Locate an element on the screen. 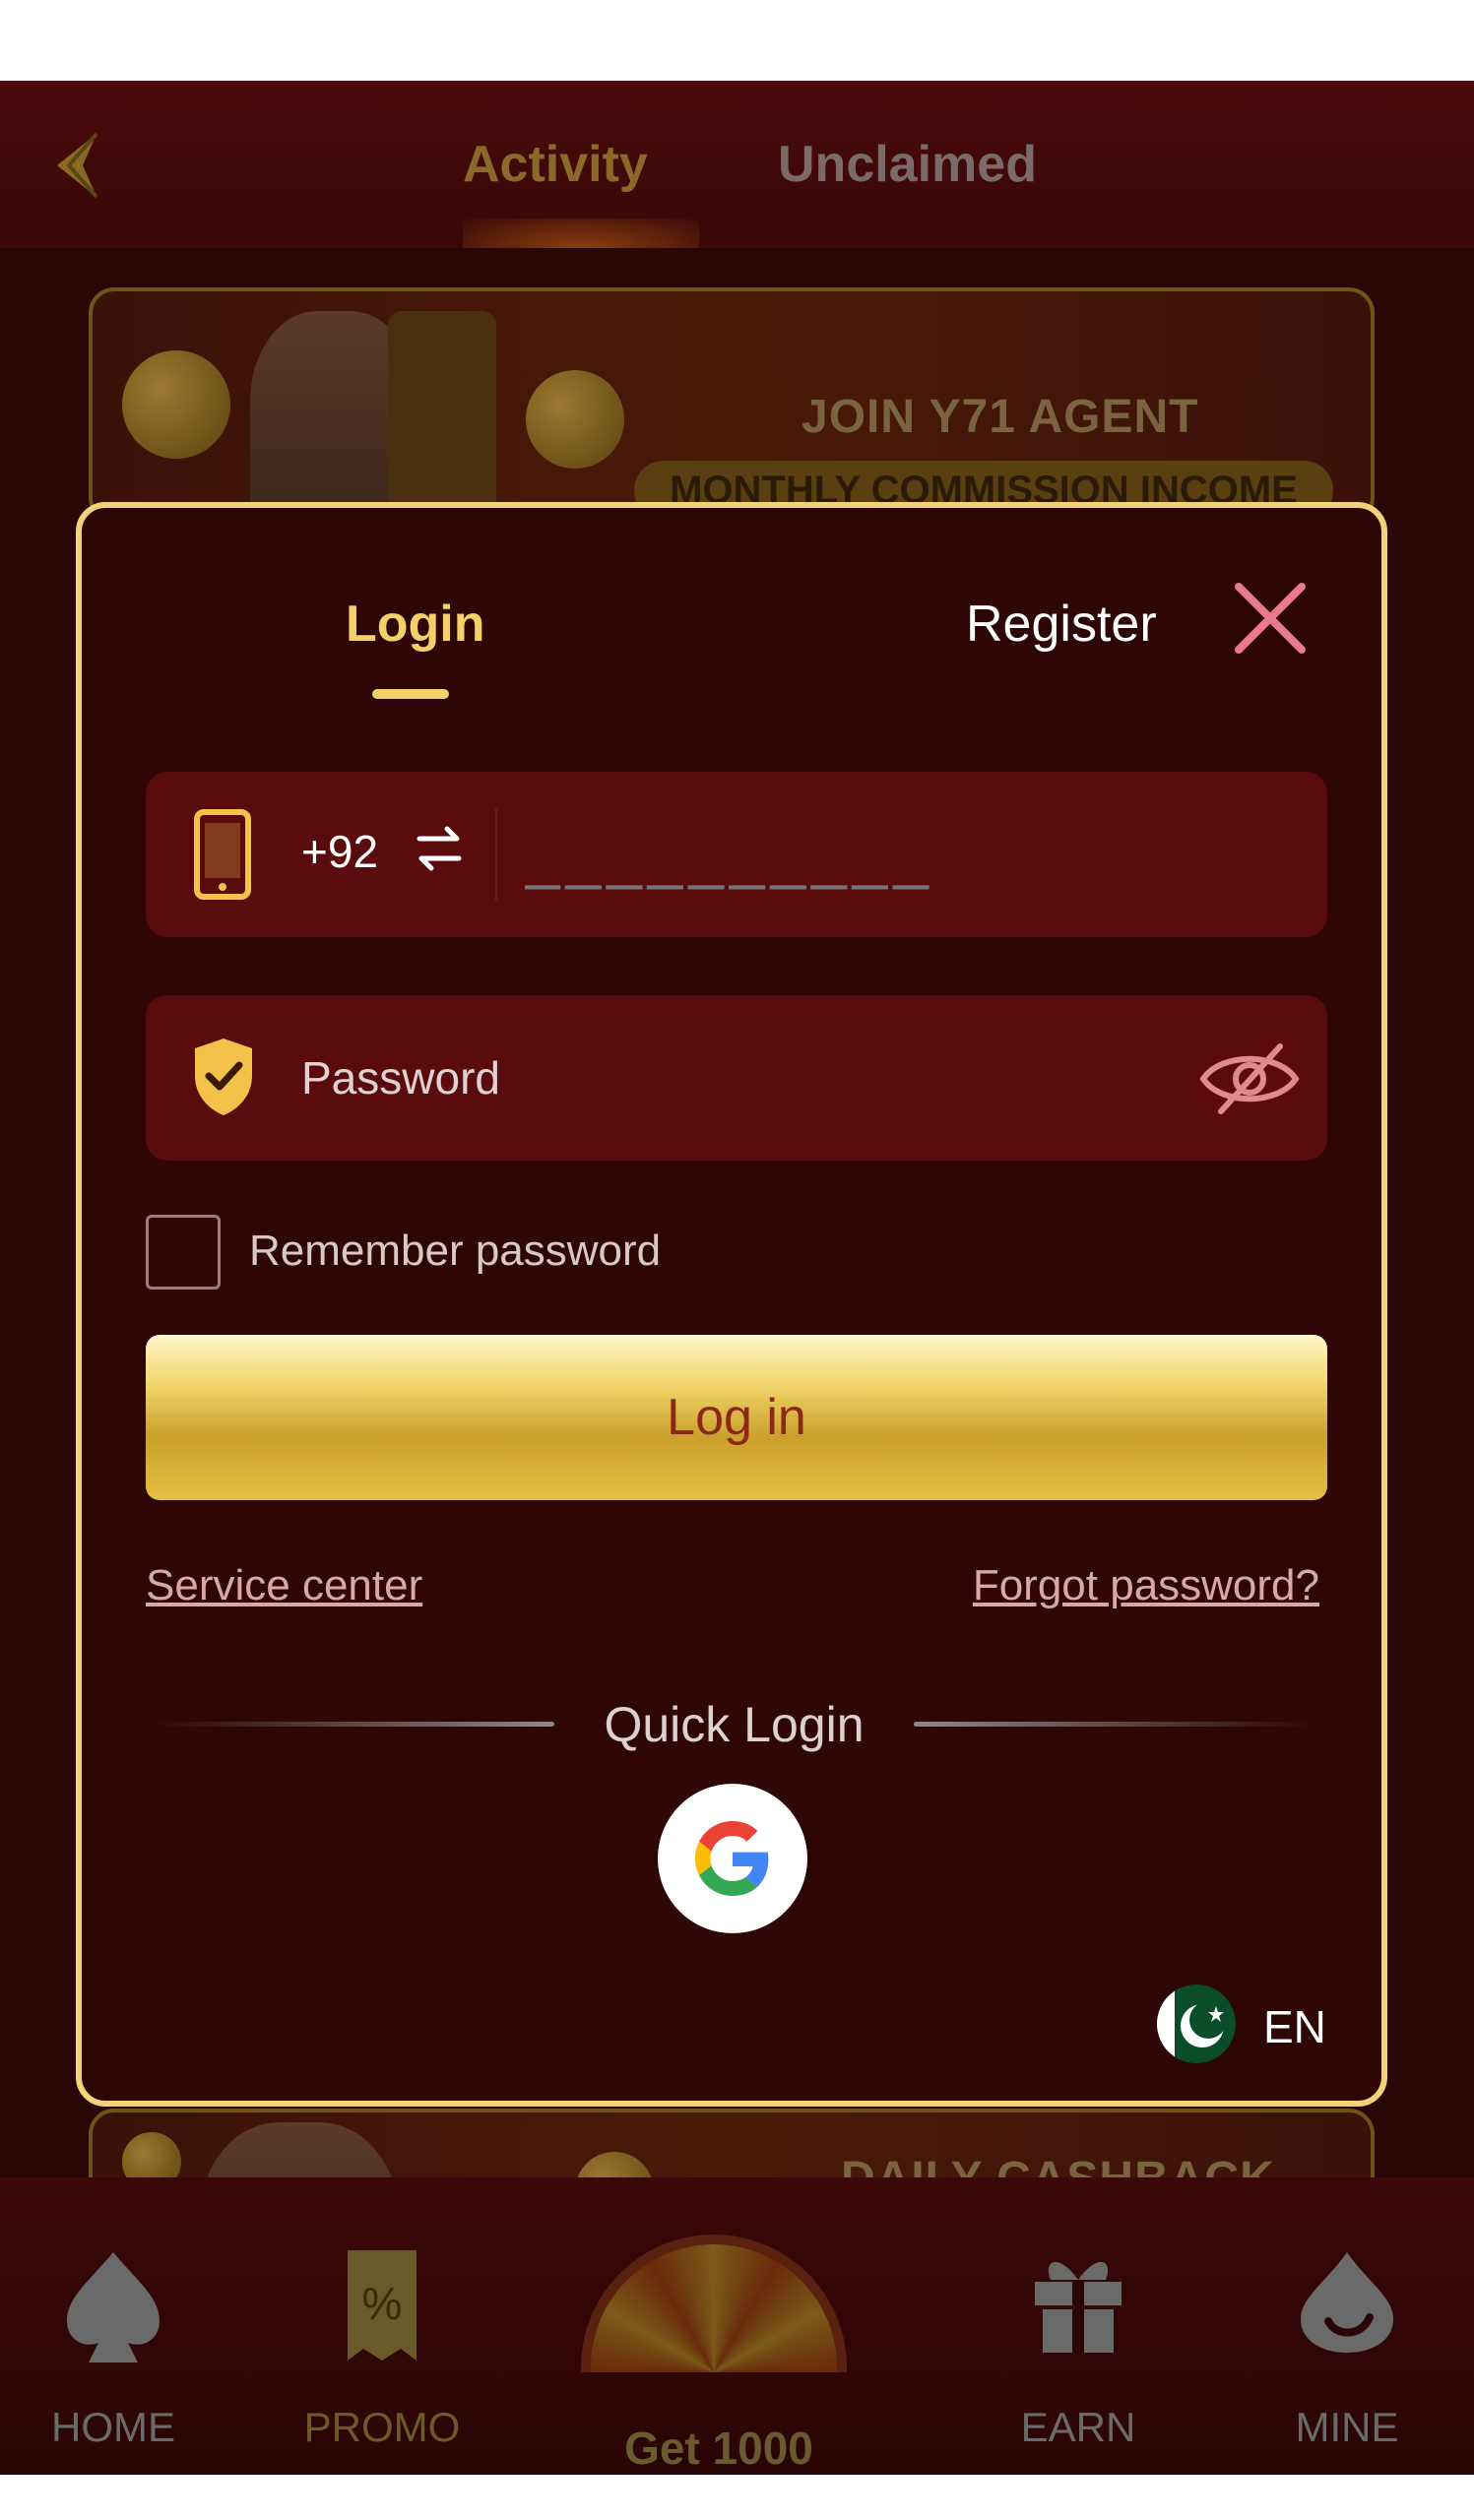  mine-drop-icon is located at coordinates (1347, 2302).